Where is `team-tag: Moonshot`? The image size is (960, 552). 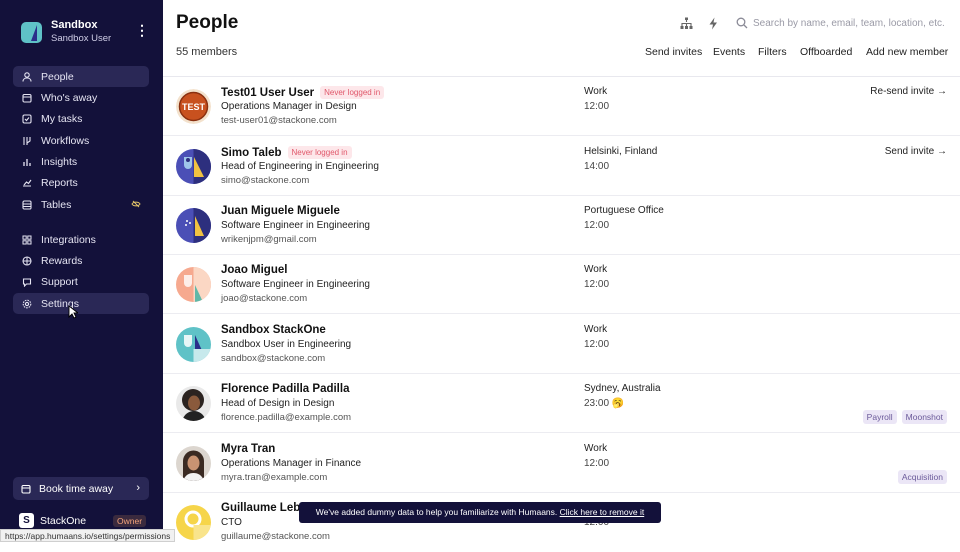 team-tag: Moonshot is located at coordinates (924, 417).